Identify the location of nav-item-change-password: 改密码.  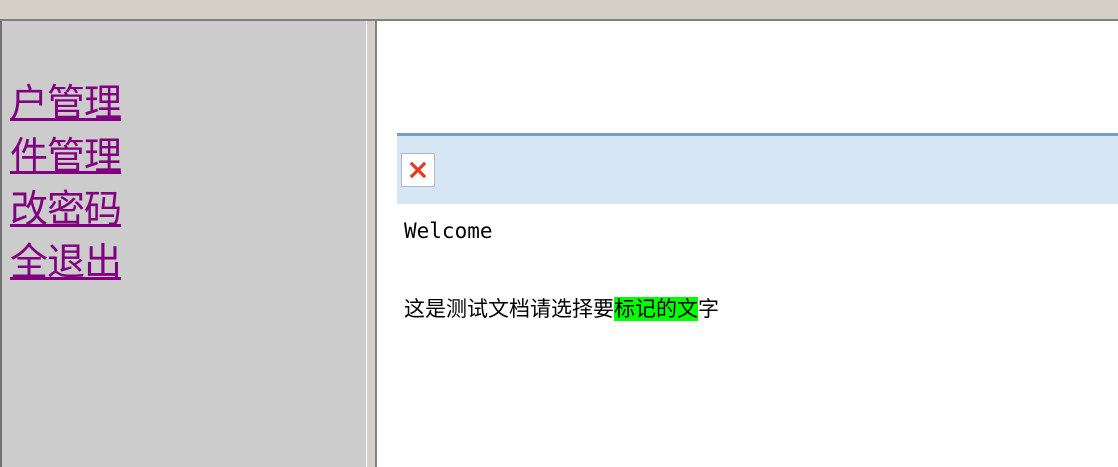
(66, 209).